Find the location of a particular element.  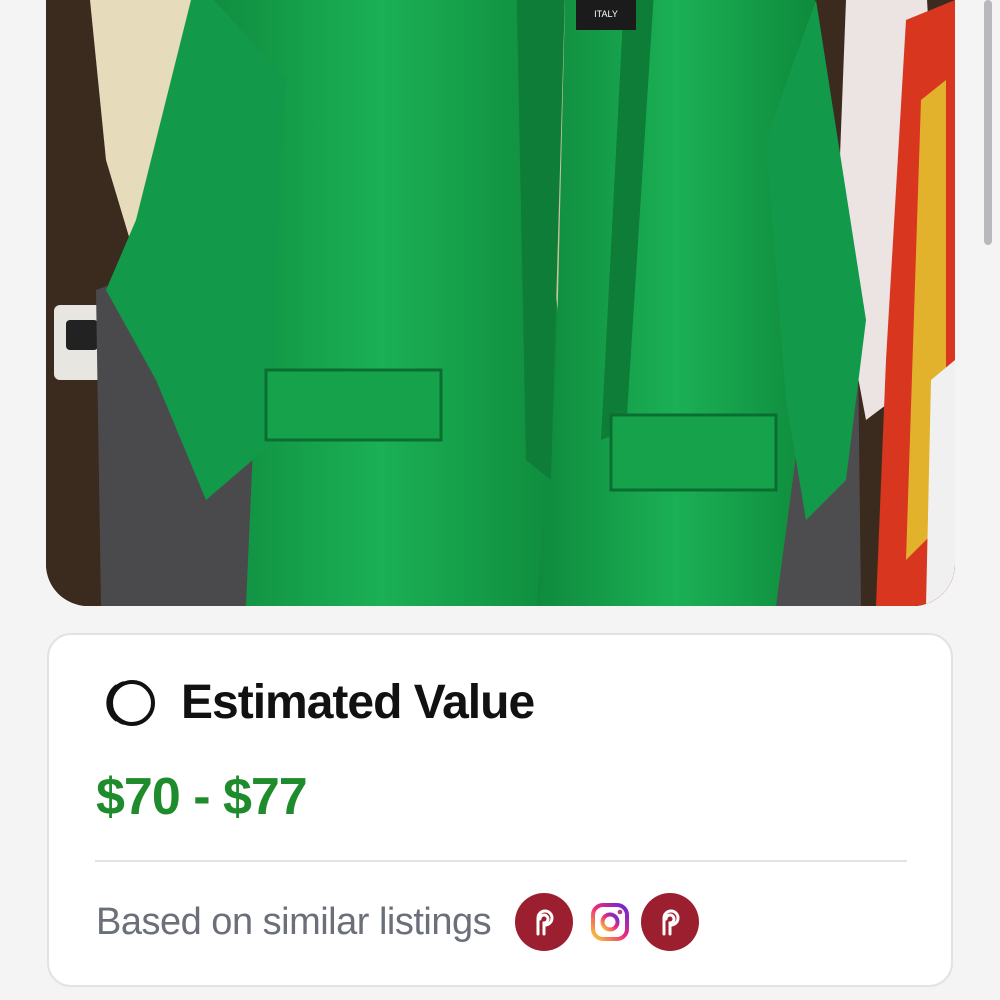

price-range: $70 - $77 is located at coordinates (202, 797).